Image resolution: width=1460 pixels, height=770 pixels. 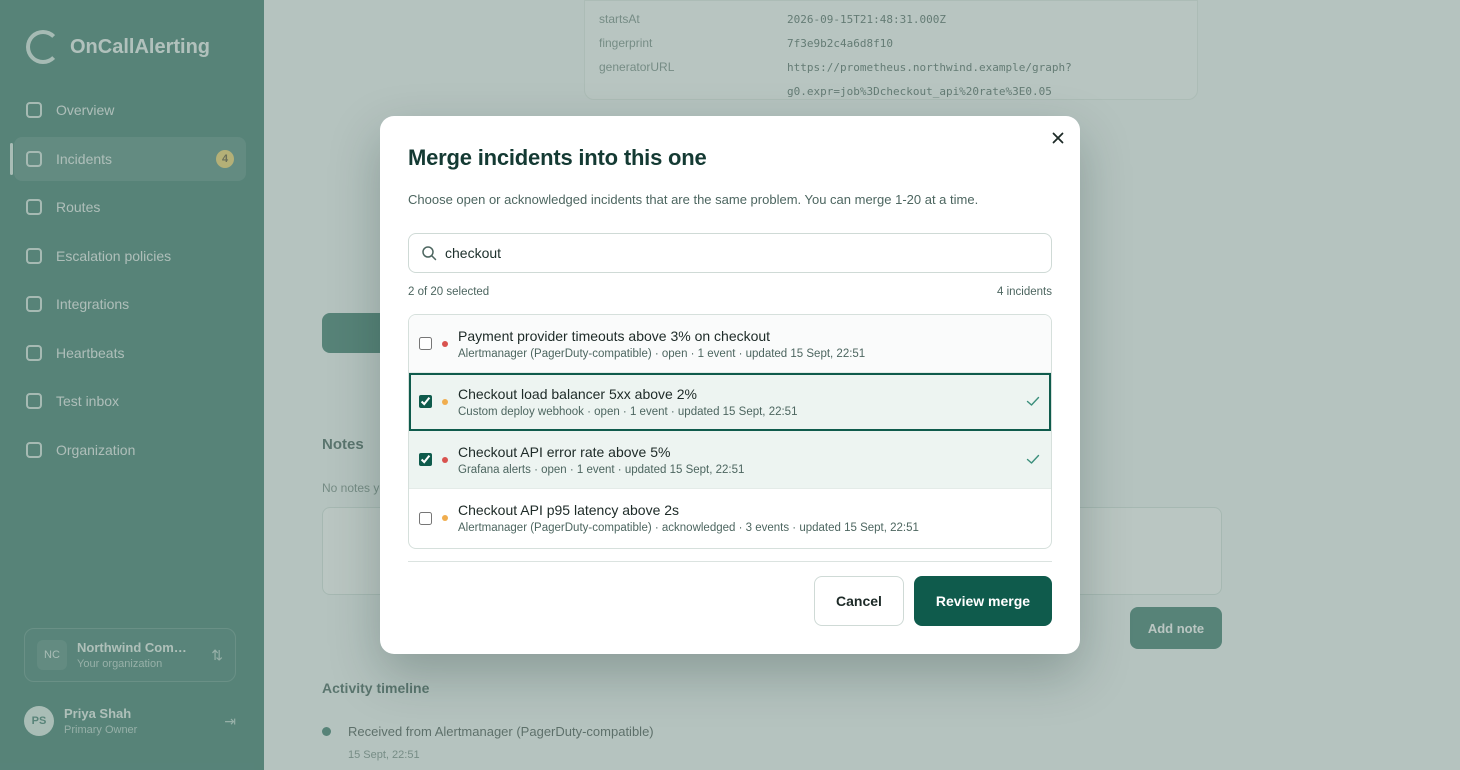 What do you see at coordinates (730, 292) in the screenshot?
I see `selection-summary: 2 of 20 selected 4 incidents` at bounding box center [730, 292].